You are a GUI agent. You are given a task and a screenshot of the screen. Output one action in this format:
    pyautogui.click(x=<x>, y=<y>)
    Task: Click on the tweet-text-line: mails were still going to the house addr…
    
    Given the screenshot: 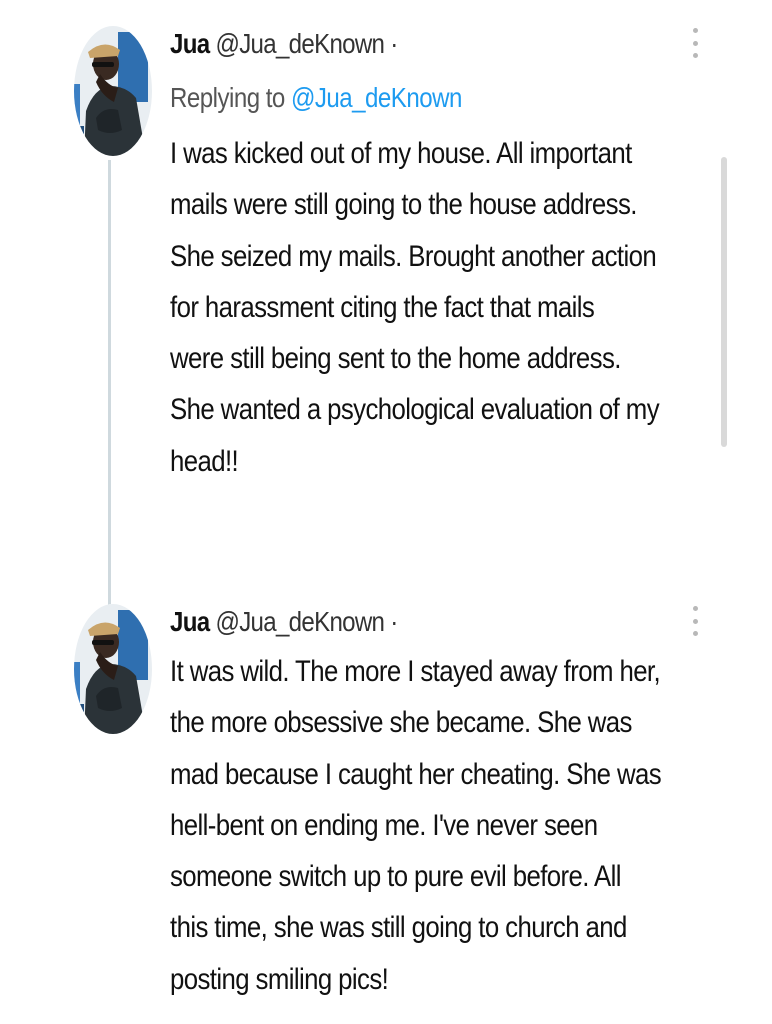 What is the action you would take?
    pyautogui.click(x=403, y=205)
    